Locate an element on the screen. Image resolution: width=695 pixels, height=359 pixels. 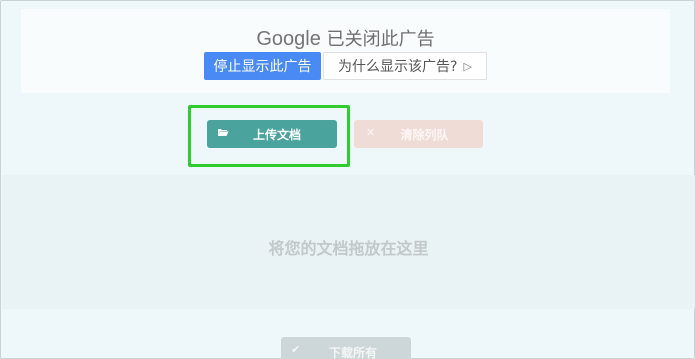
download-all-label: 下载所有 is located at coordinates (352, 352).